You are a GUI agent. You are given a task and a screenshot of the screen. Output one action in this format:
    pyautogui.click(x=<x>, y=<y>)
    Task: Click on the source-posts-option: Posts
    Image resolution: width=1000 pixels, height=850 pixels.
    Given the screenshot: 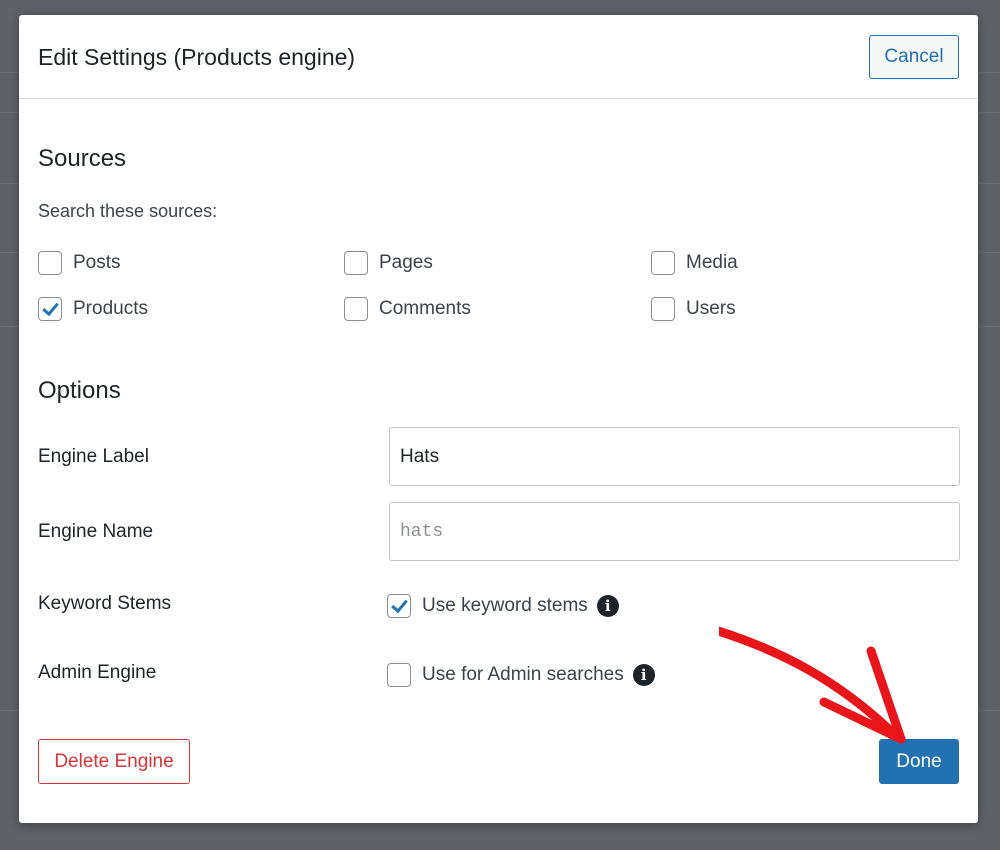 What is the action you would take?
    pyautogui.click(x=79, y=263)
    